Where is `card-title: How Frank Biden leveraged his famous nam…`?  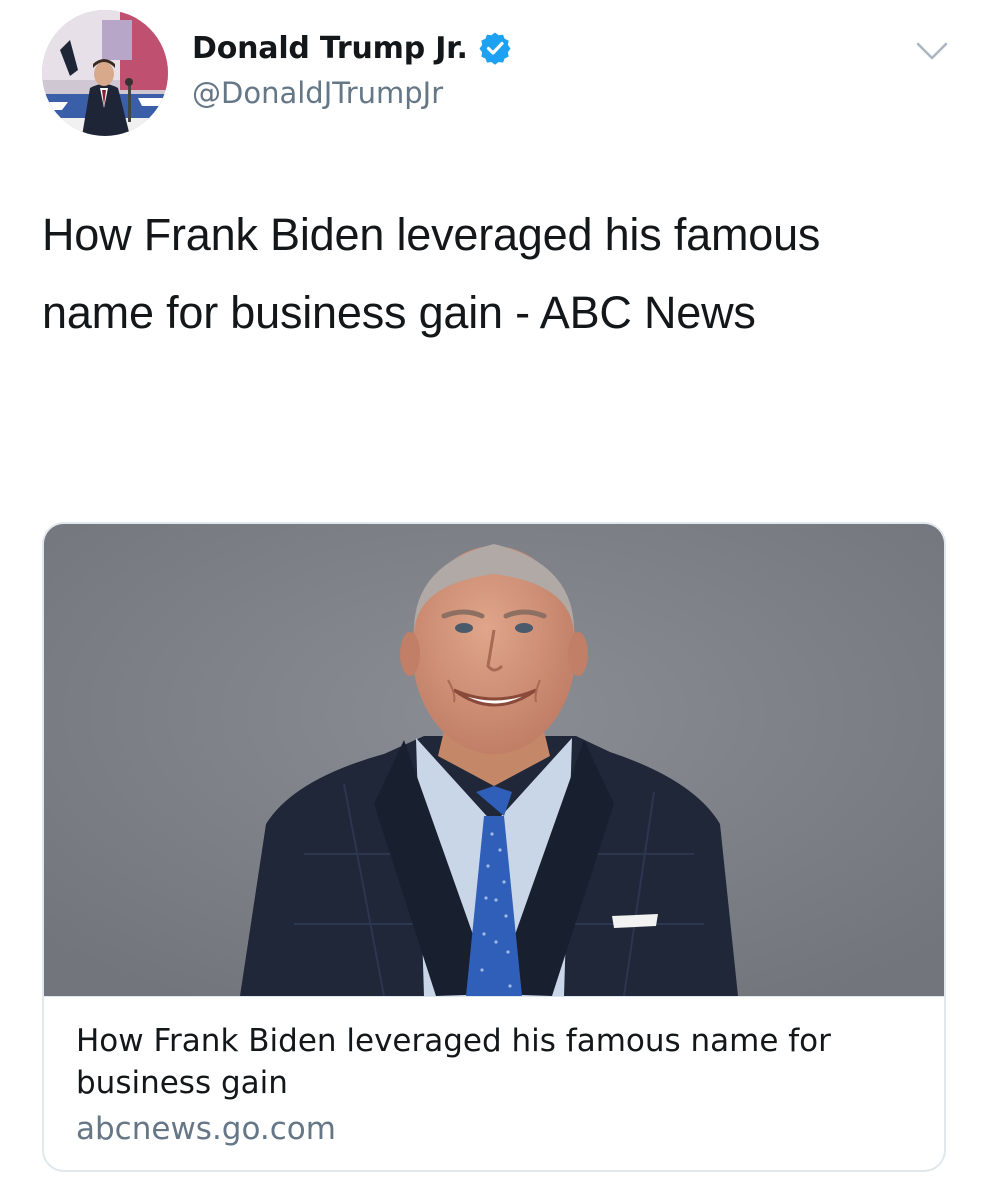
card-title: How Frank Biden leveraged his famous nam… is located at coordinates (501, 1062).